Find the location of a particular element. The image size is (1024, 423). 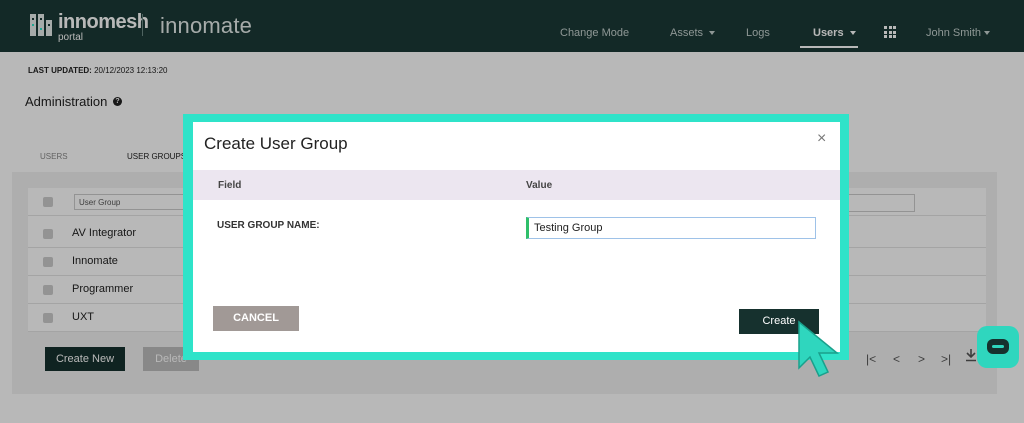

pointer-cursor-icon is located at coordinates (820, 349).